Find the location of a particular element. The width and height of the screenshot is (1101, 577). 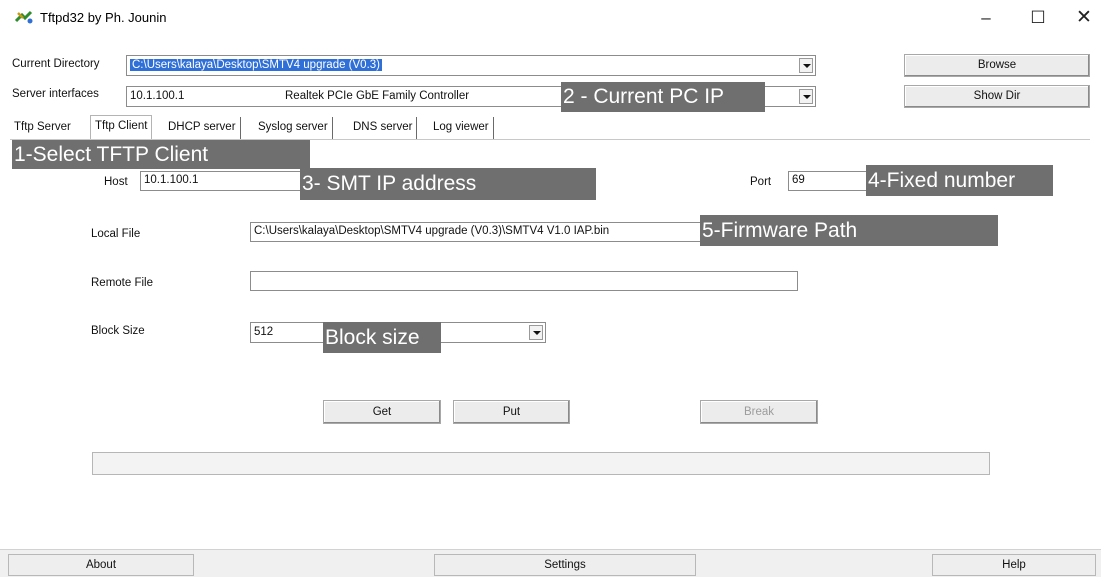

show-dir-button: Show Dir is located at coordinates (997, 96).